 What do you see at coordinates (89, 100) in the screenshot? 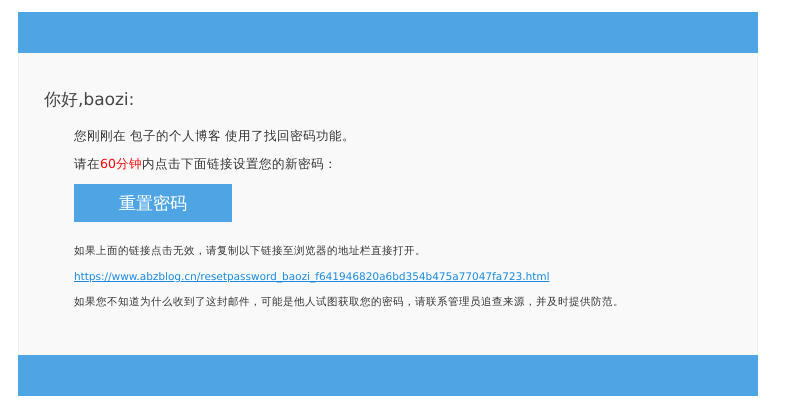
I see `greeting: 你好,baozi:` at bounding box center [89, 100].